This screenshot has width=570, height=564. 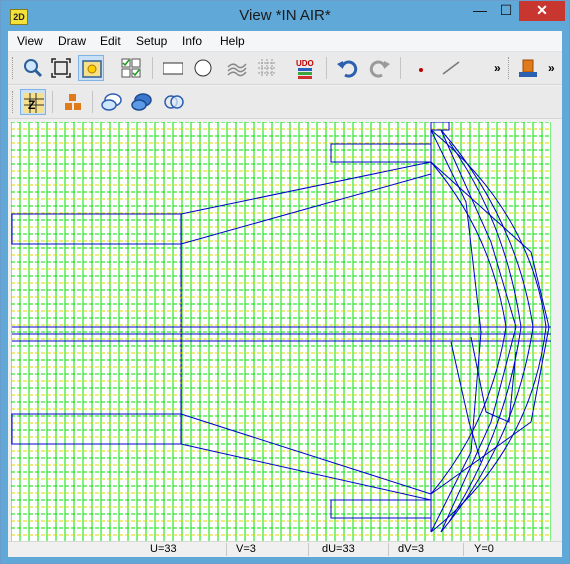 I want to click on menu-help: Help, so click(x=232, y=41).